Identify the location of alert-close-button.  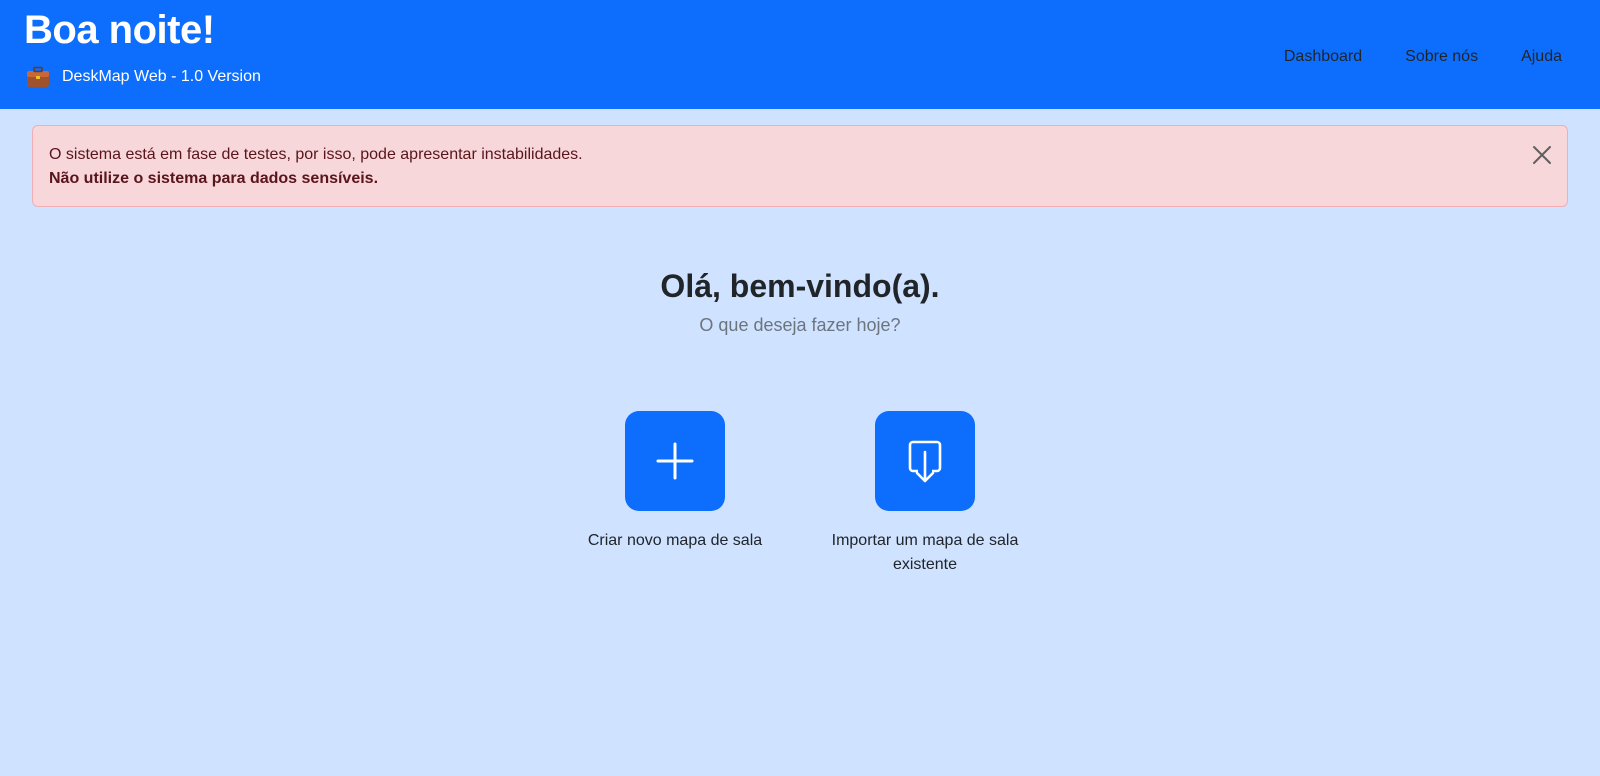
(1542, 155).